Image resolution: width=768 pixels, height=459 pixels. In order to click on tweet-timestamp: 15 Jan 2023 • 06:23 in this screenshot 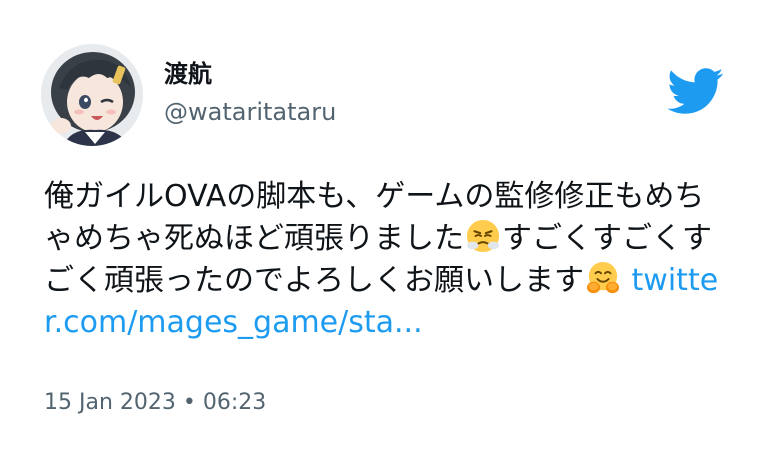, I will do `click(155, 403)`.